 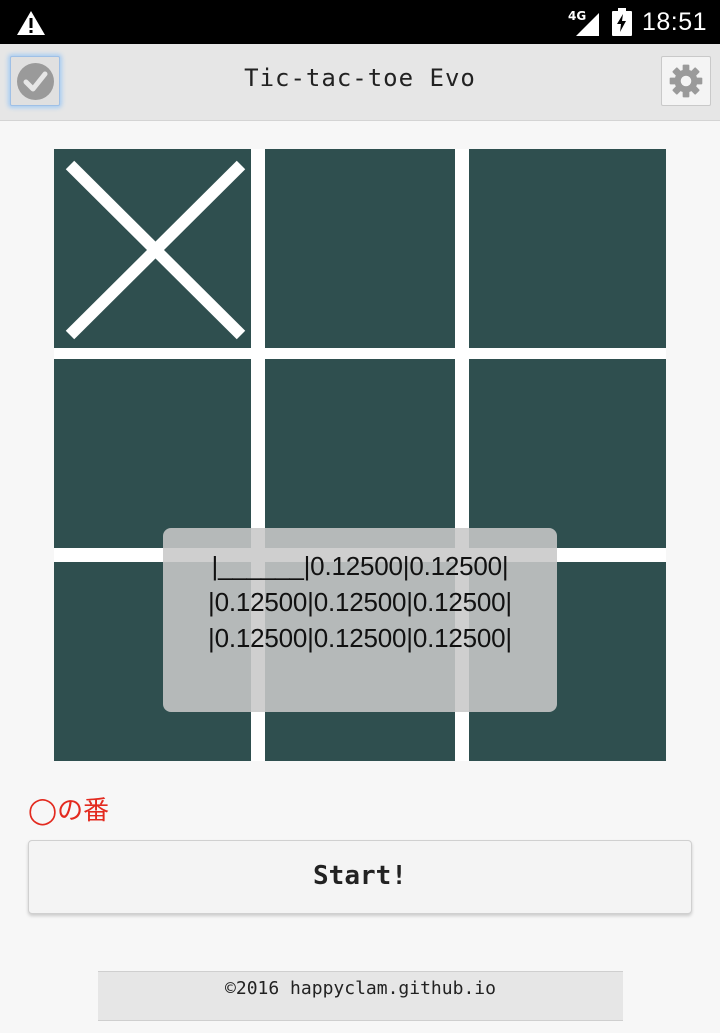 I want to click on toast-line-1: |______|0.12500|0.12500|, so click(x=360, y=566).